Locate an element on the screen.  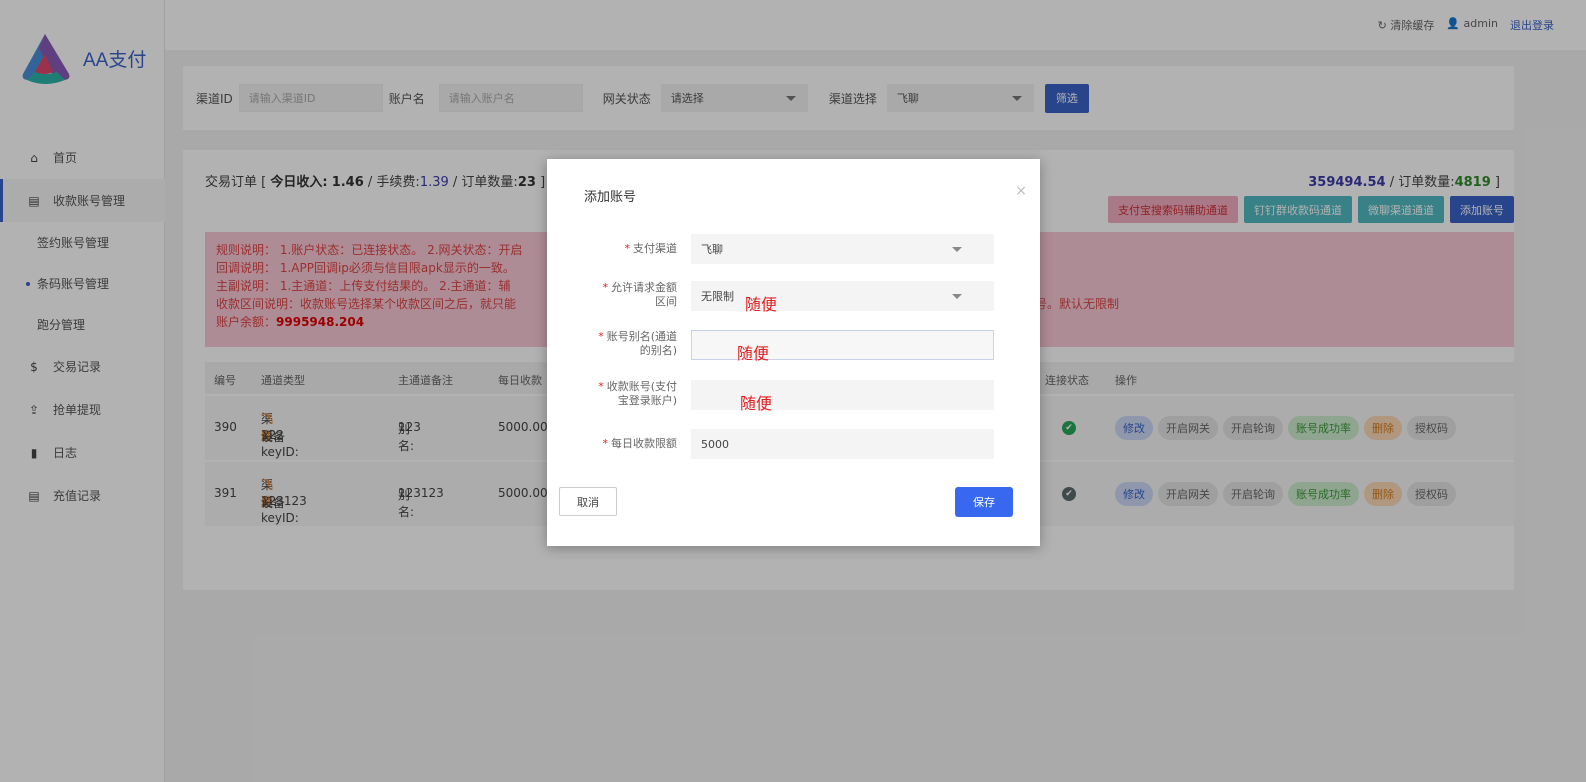
save-button: 保存 is located at coordinates (984, 502).